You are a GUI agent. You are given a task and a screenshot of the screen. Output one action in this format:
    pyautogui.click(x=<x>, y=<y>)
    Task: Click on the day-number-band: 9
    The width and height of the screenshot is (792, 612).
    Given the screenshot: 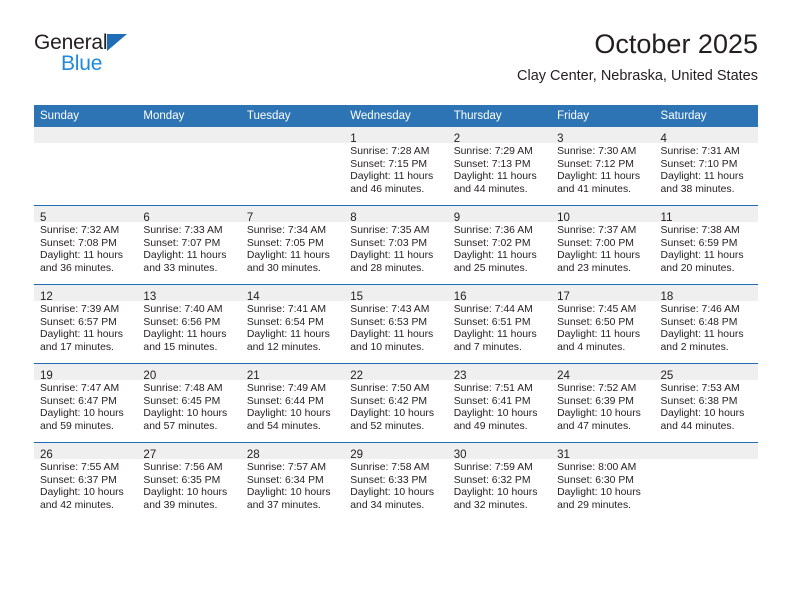 What is the action you would take?
    pyautogui.click(x=499, y=215)
    